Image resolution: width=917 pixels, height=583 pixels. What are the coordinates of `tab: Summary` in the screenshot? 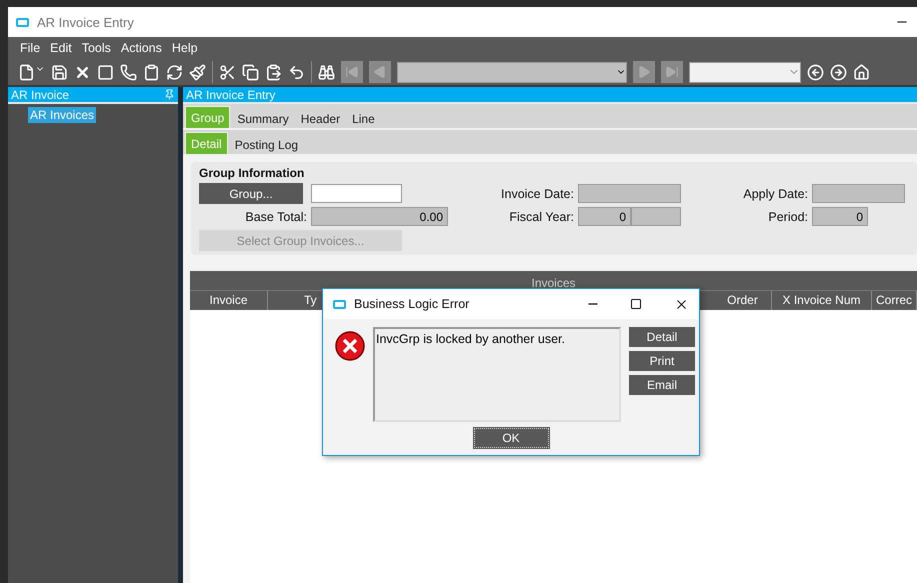 It's located at (263, 118).